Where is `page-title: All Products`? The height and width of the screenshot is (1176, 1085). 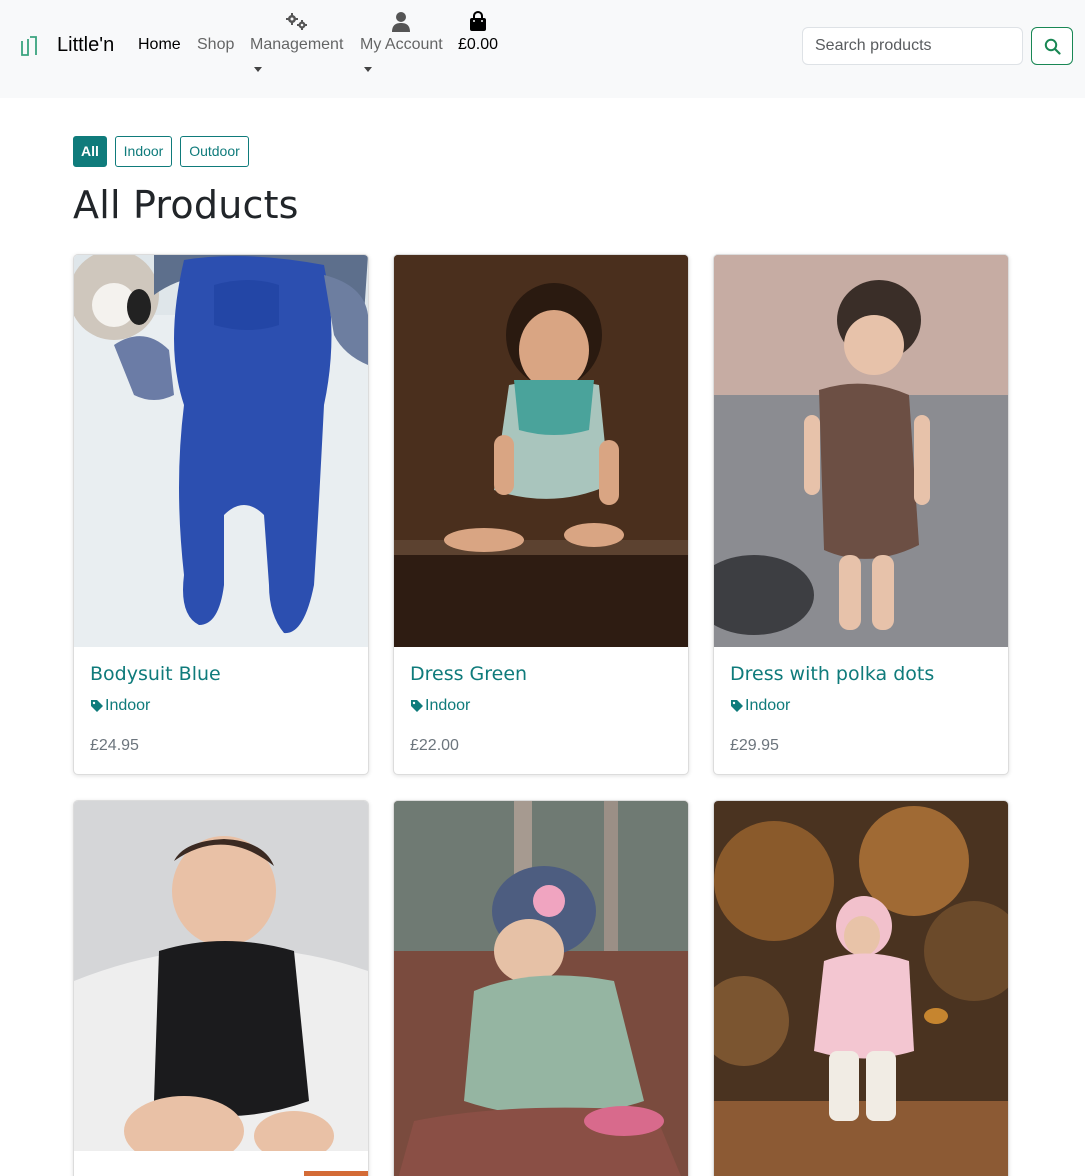
page-title: All Products is located at coordinates (186, 205).